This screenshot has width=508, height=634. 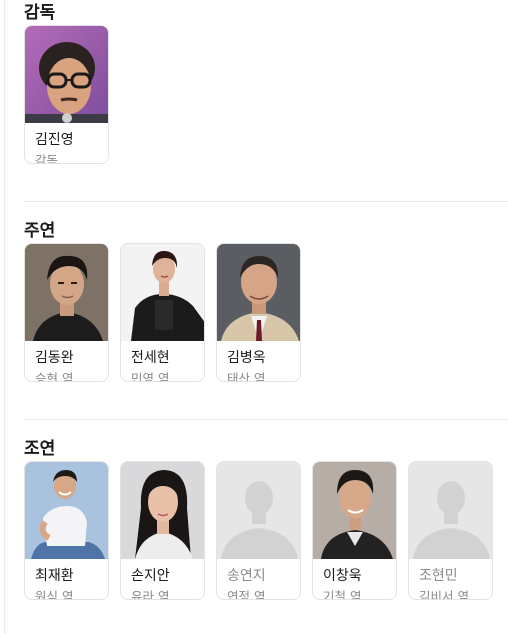 I want to click on person-name: 김진영, so click(x=54, y=140).